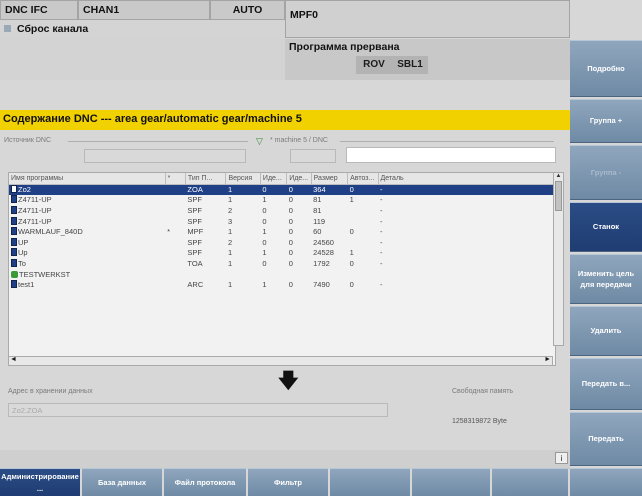 This screenshot has width=642, height=496. Describe the element at coordinates (14, 274) in the screenshot. I see `directory-icon` at that location.